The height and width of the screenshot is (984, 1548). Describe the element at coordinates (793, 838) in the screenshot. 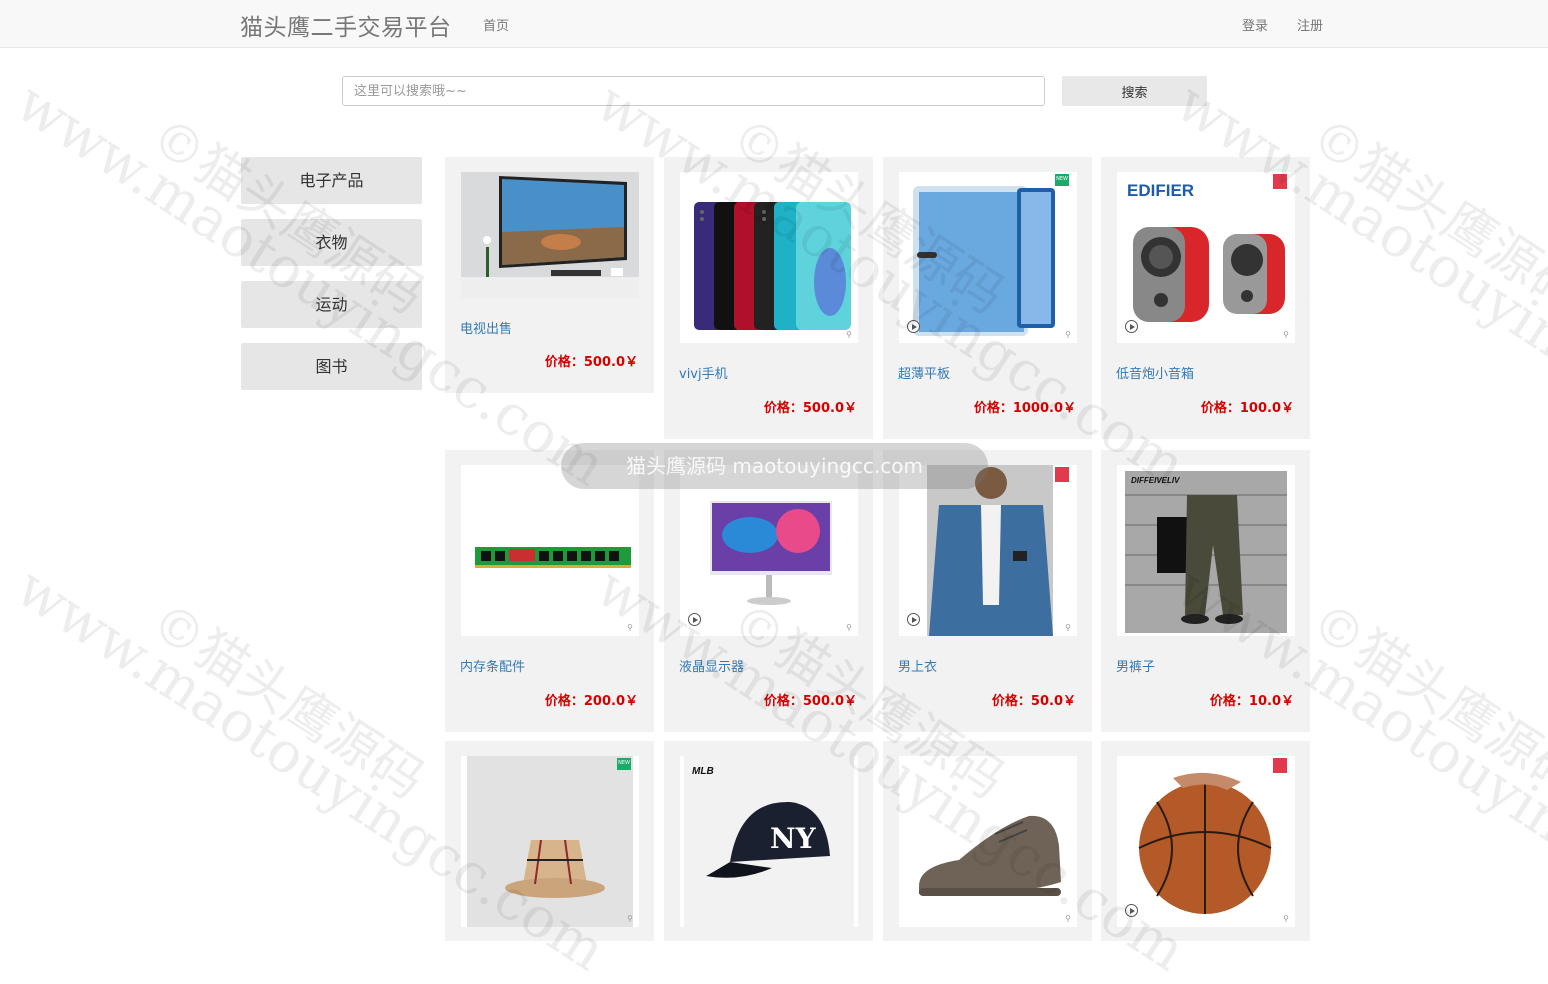

I see `svg-text: NY` at that location.